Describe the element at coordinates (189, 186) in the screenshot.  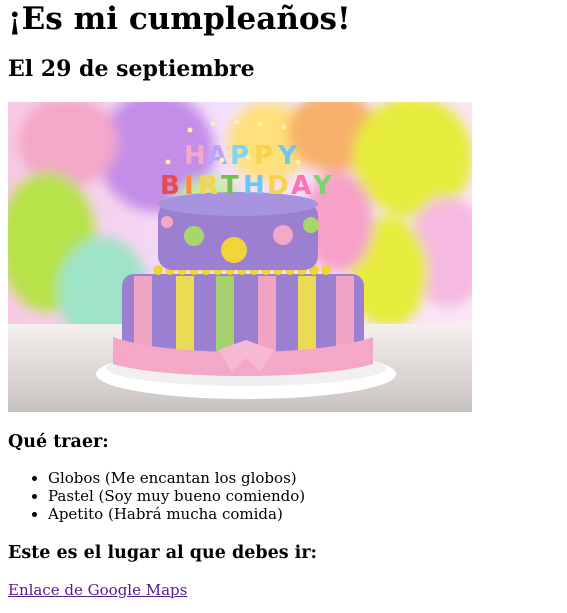
I see `svg-text: I` at that location.